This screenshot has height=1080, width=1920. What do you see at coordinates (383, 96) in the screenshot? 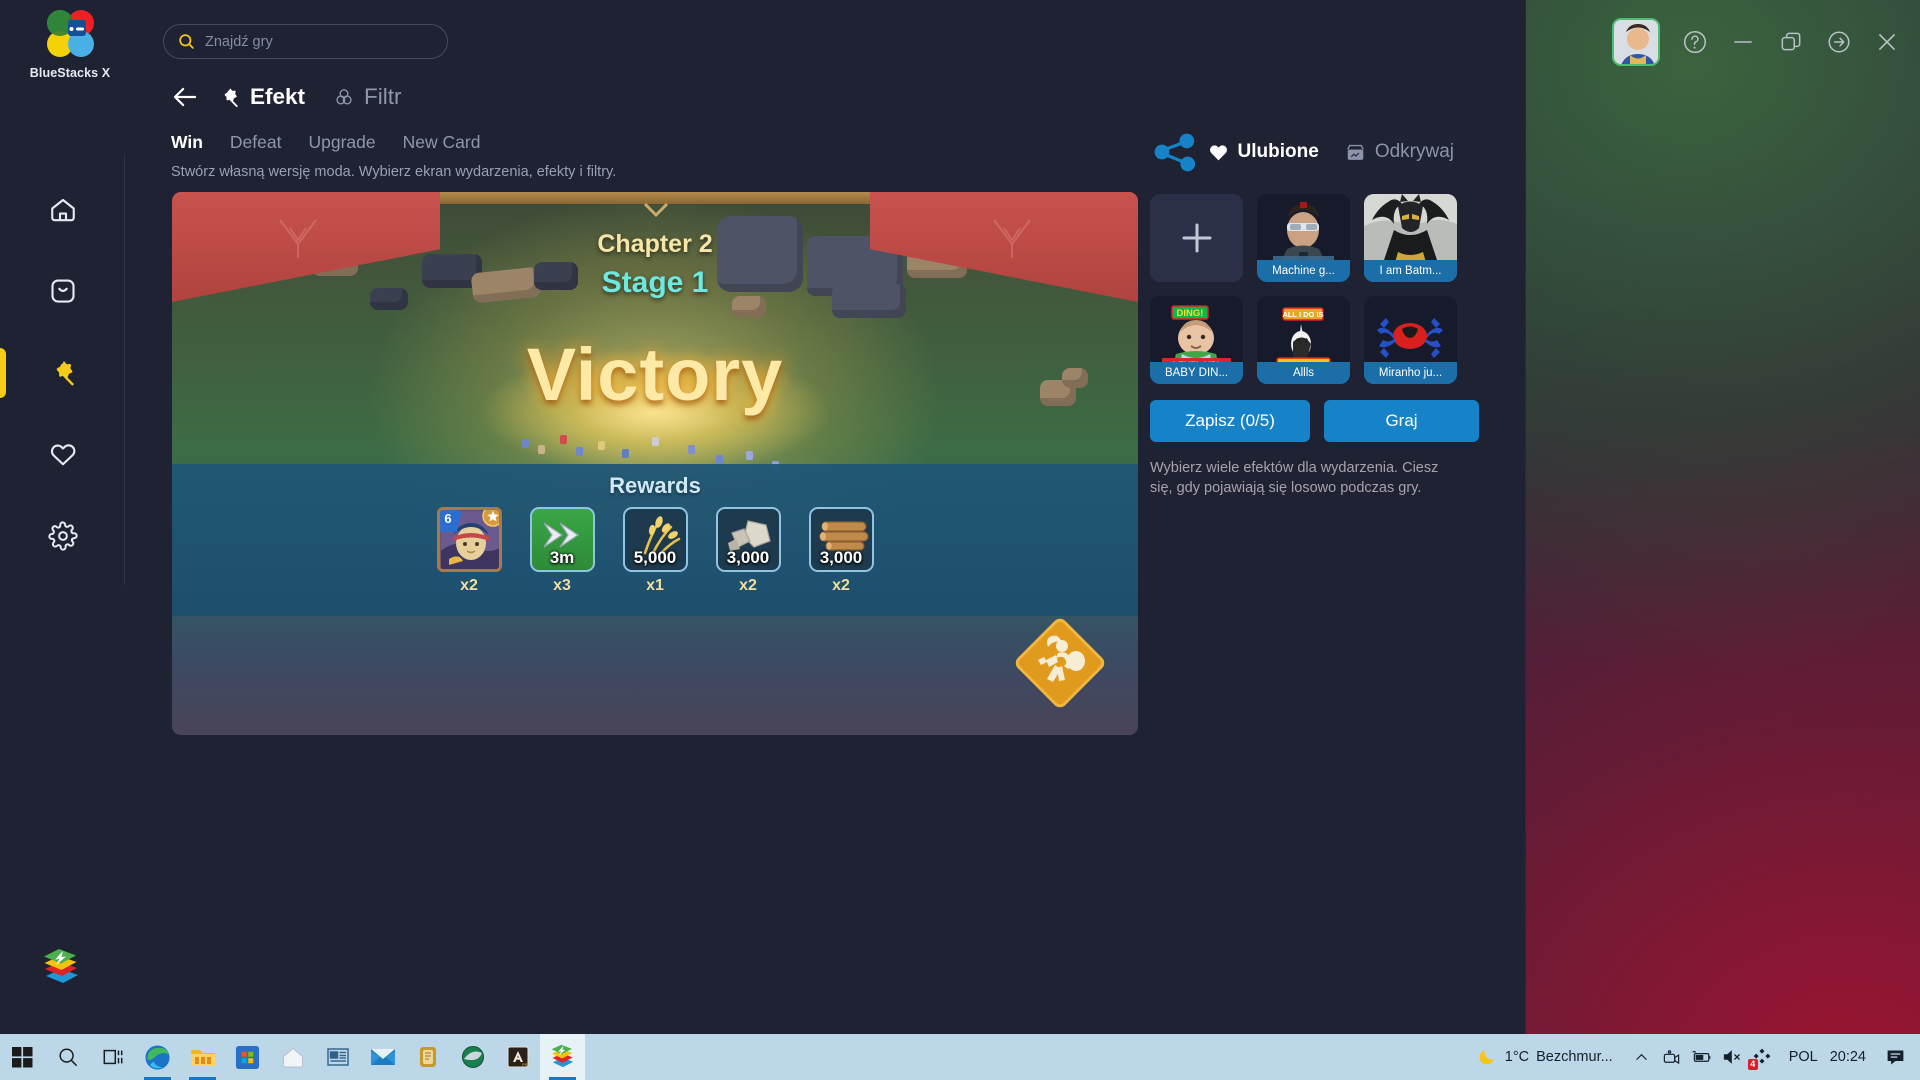
I see `tab-filter-label: Filtr` at bounding box center [383, 96].